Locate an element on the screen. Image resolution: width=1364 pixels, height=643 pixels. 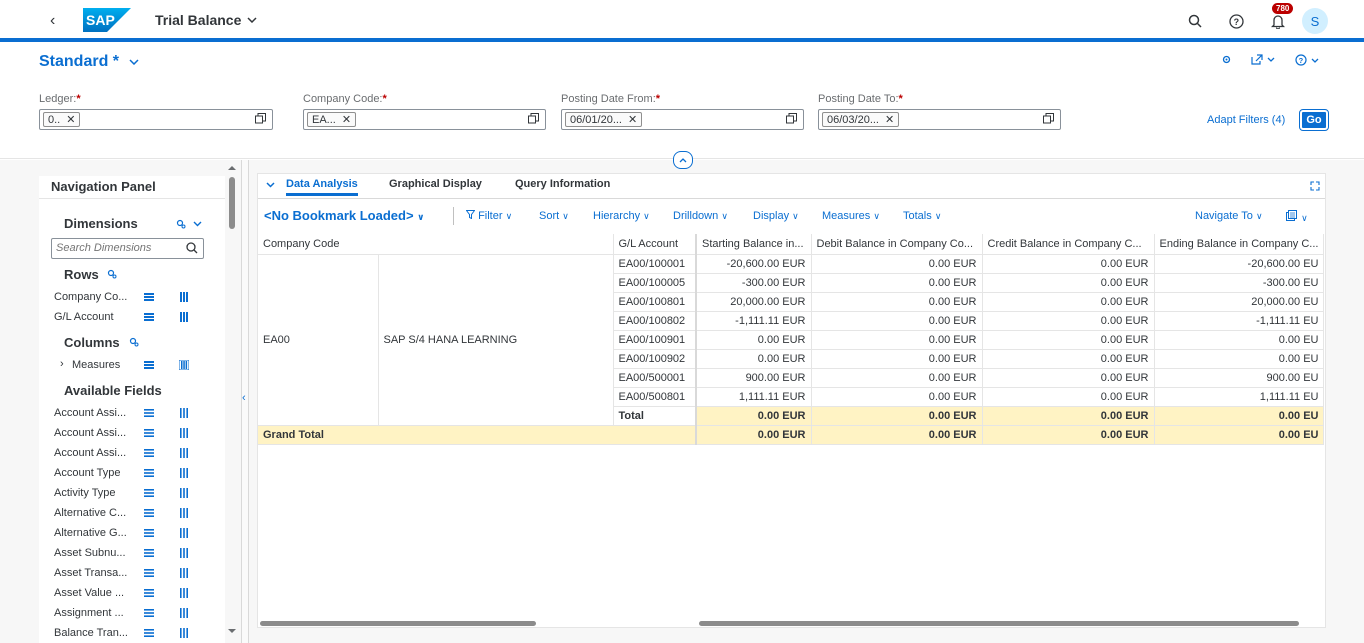
dimension-settings-icon is located at coordinates (181, 224).